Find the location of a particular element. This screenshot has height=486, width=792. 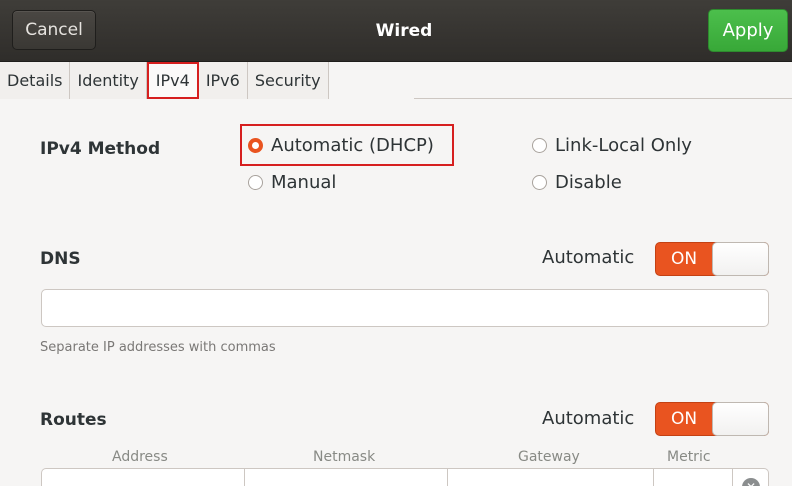

tab-identity: Identity is located at coordinates (108, 80).